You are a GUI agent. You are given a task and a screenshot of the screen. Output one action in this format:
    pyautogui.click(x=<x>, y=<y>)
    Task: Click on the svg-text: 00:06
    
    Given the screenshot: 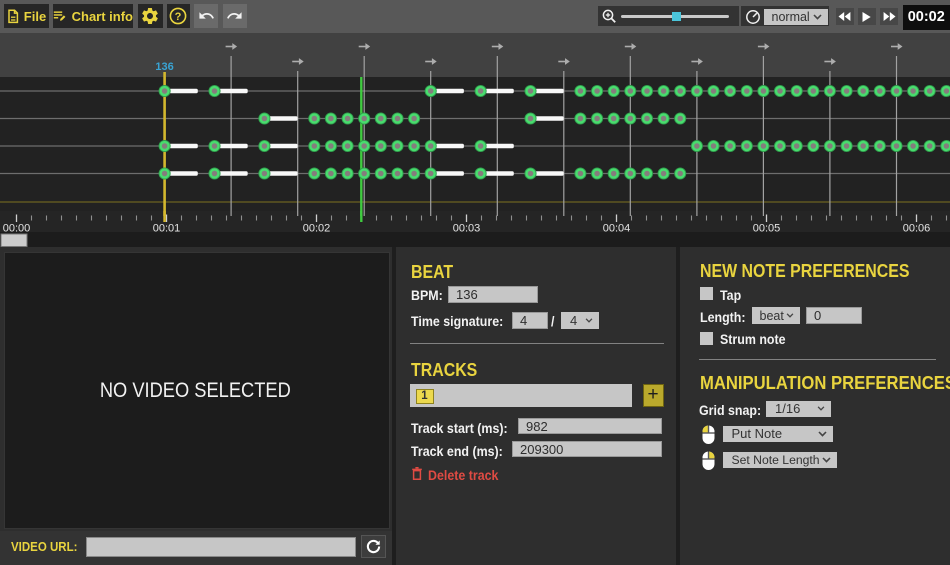 What is the action you would take?
    pyautogui.click(x=917, y=229)
    